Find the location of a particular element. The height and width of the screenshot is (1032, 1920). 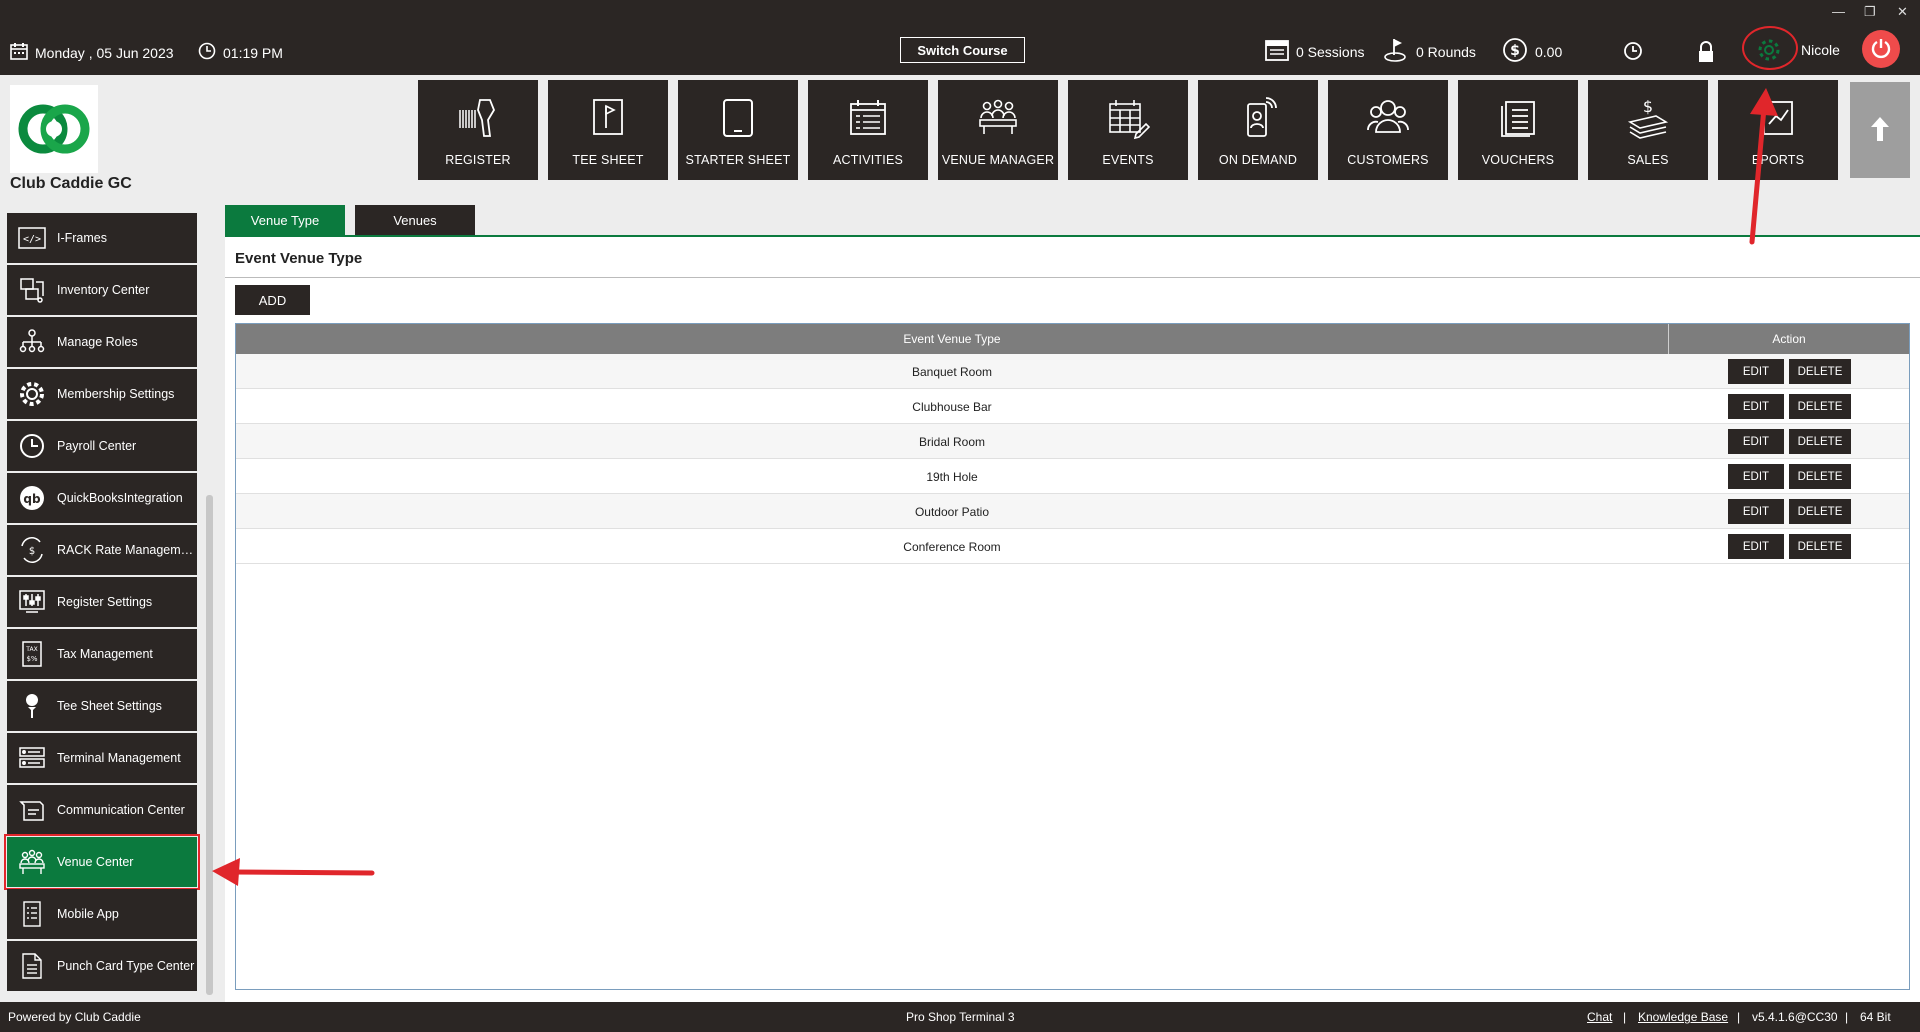

sidebar-item-quickbooks: qb QuickBooksIntegration is located at coordinates (102, 498).